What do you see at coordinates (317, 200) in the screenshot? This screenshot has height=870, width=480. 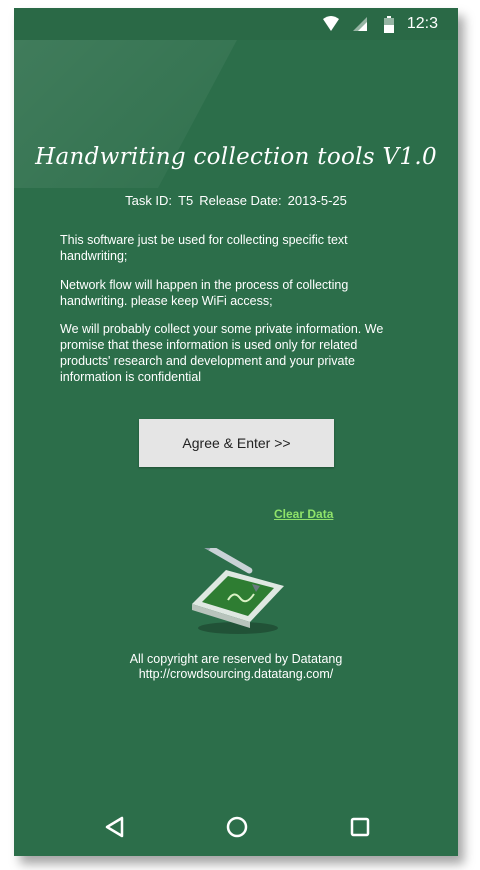 I see `release-date-value: 2013-5-25` at bounding box center [317, 200].